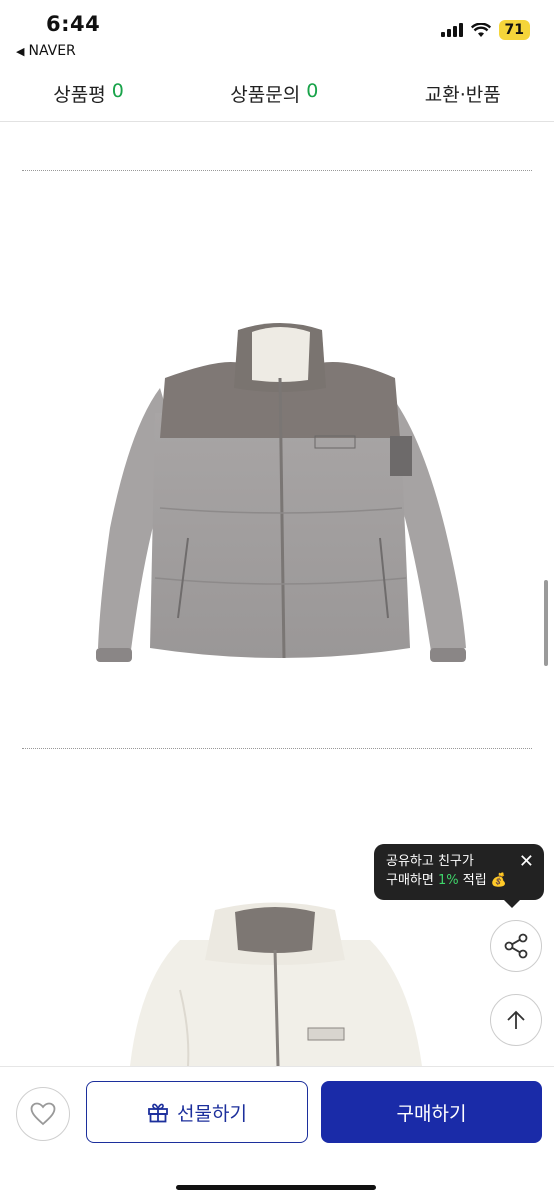  I want to click on reward-percent: 1%, so click(448, 880).